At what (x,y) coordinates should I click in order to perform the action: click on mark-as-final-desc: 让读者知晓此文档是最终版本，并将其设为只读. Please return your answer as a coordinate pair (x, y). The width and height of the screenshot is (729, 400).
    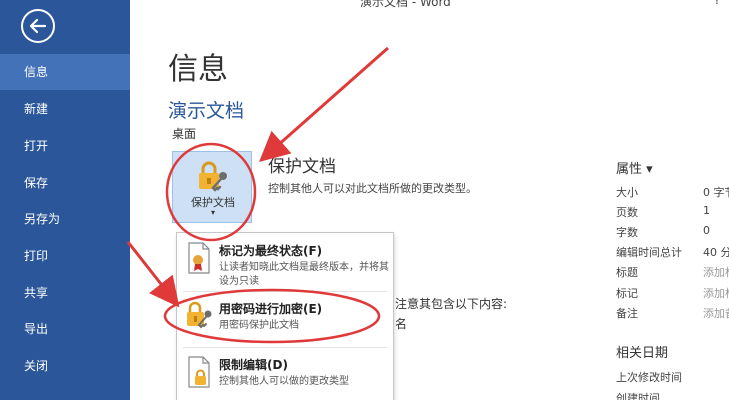
    Looking at the image, I should click on (304, 274).